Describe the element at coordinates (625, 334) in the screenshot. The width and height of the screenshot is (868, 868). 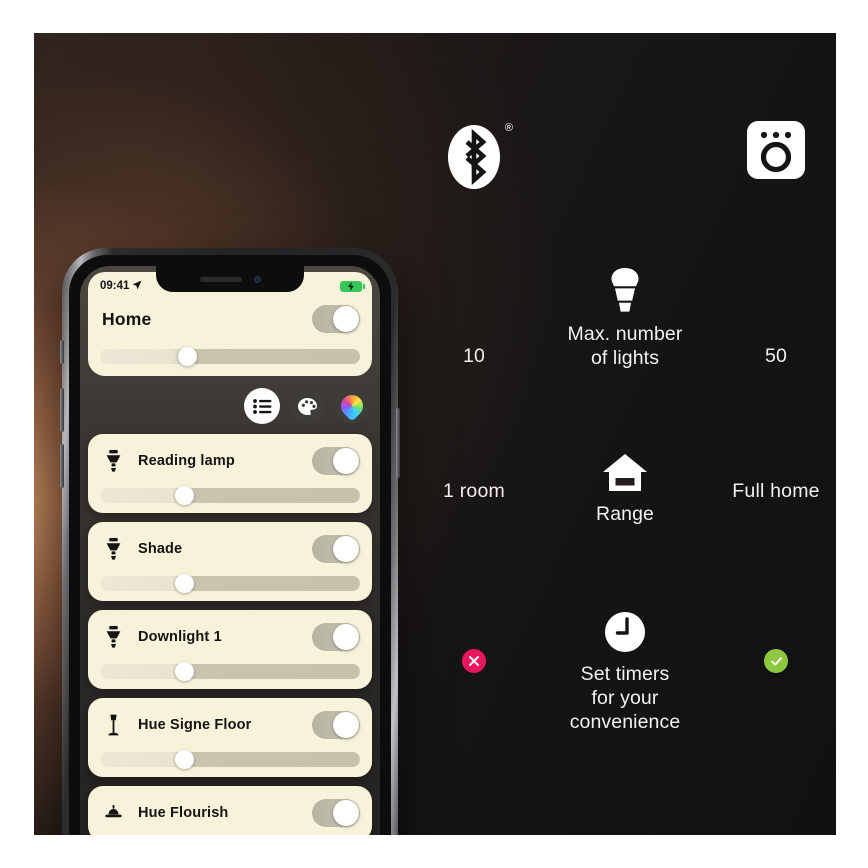
I see `max-lights-label-line1: Max. number` at that location.